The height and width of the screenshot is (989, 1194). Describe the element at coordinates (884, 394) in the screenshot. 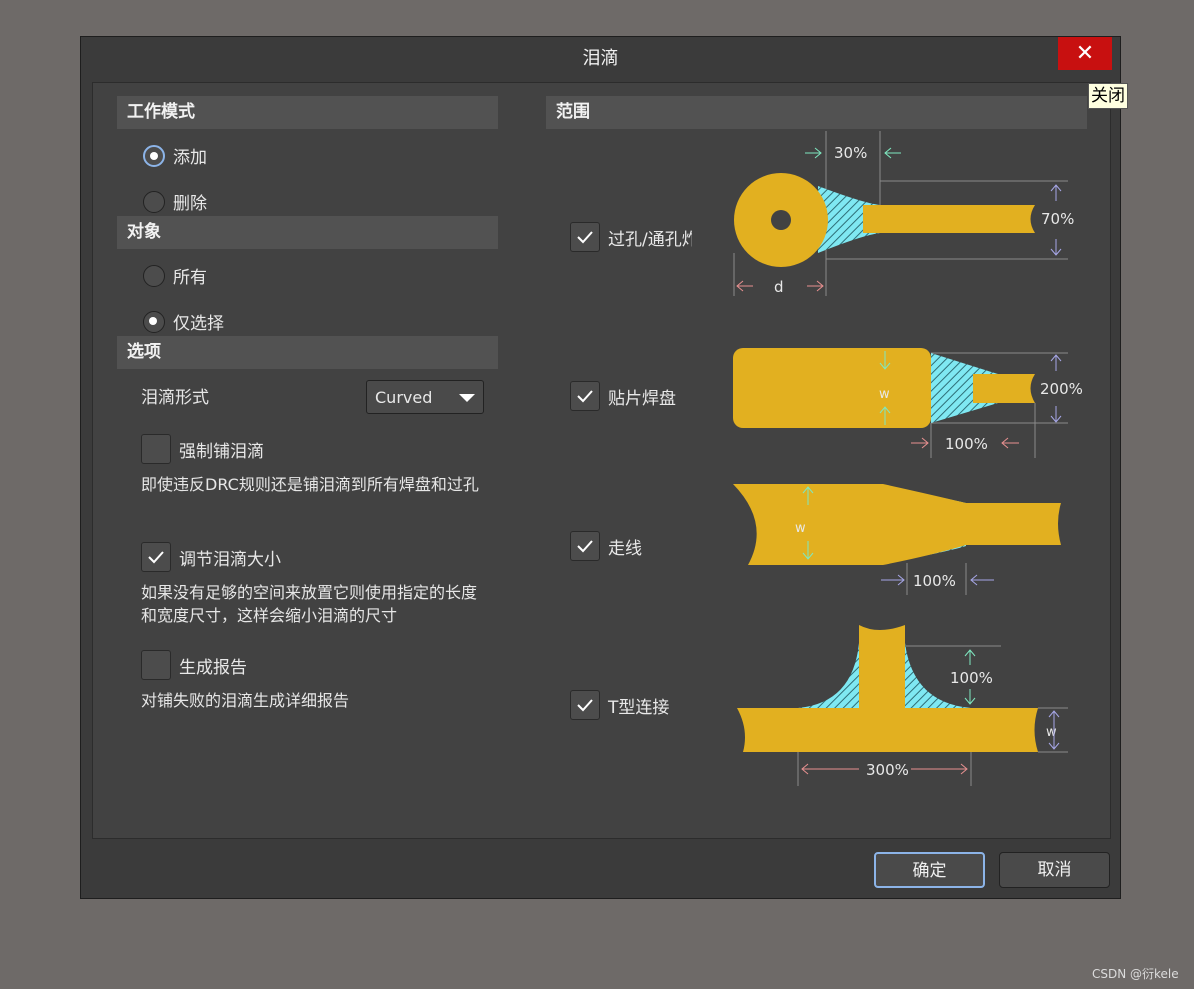

I see `smd-w-label: w` at that location.